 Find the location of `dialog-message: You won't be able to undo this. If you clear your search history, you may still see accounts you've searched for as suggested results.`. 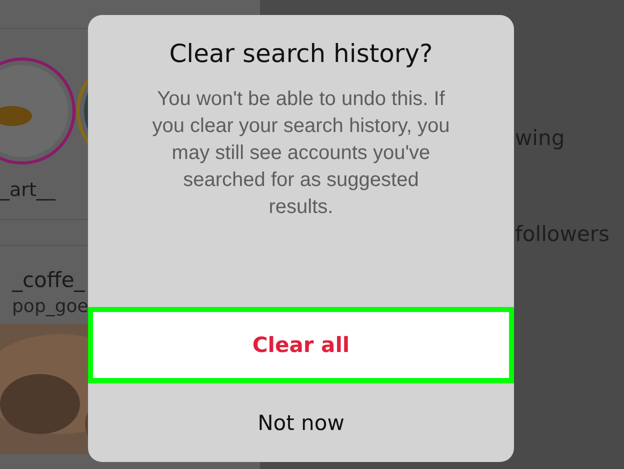

dialog-message: You won't be able to undo this. If you clear your search history, you may still see accounts you've searched for as suggested results. is located at coordinates (301, 153).